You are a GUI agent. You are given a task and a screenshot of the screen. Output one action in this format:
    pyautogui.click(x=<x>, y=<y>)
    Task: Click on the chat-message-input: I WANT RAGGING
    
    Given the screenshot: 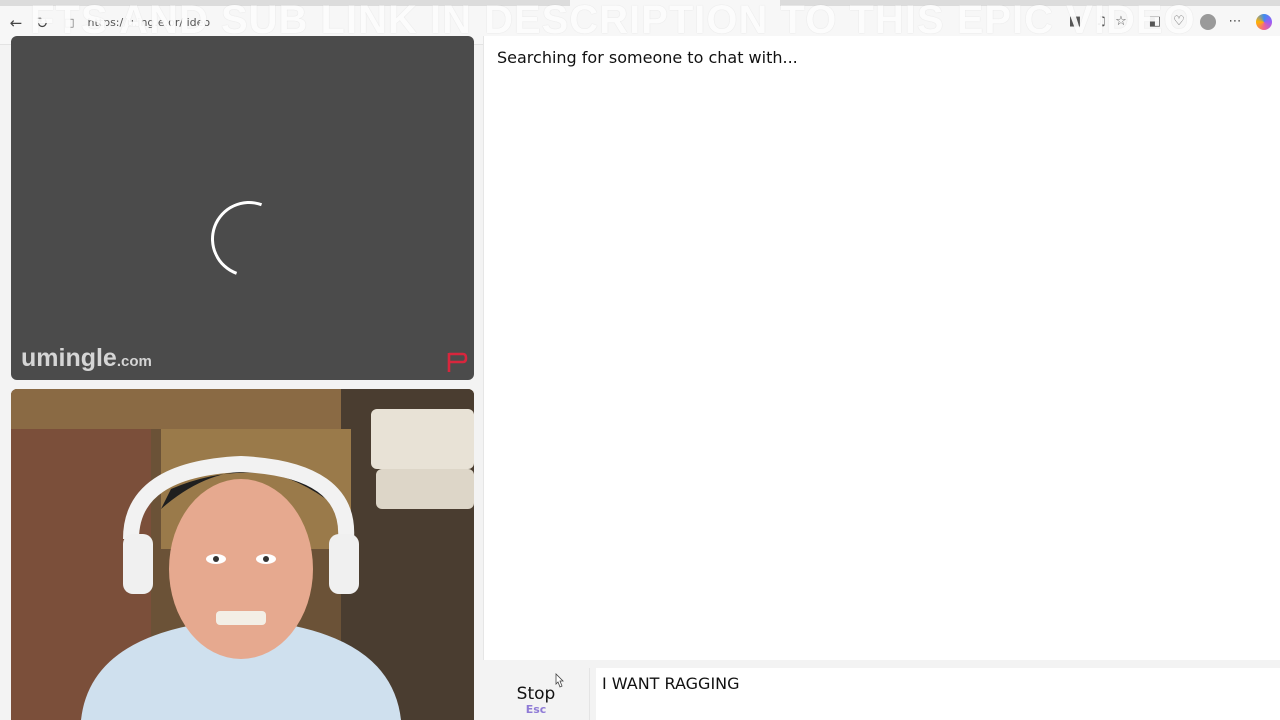 What is the action you would take?
    pyautogui.click(x=938, y=694)
    